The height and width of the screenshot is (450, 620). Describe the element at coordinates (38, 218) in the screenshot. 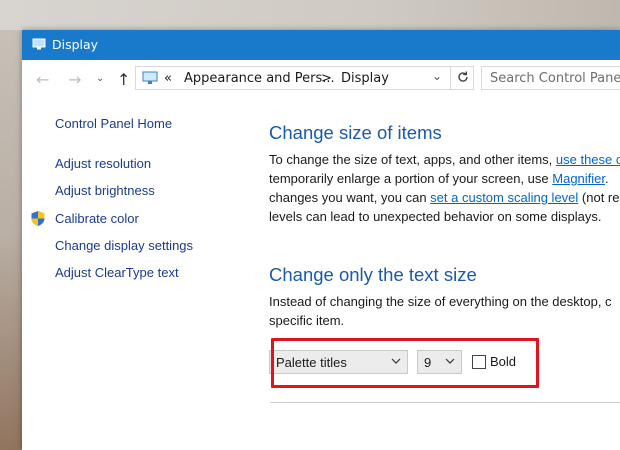

I see `shield-icon` at that location.